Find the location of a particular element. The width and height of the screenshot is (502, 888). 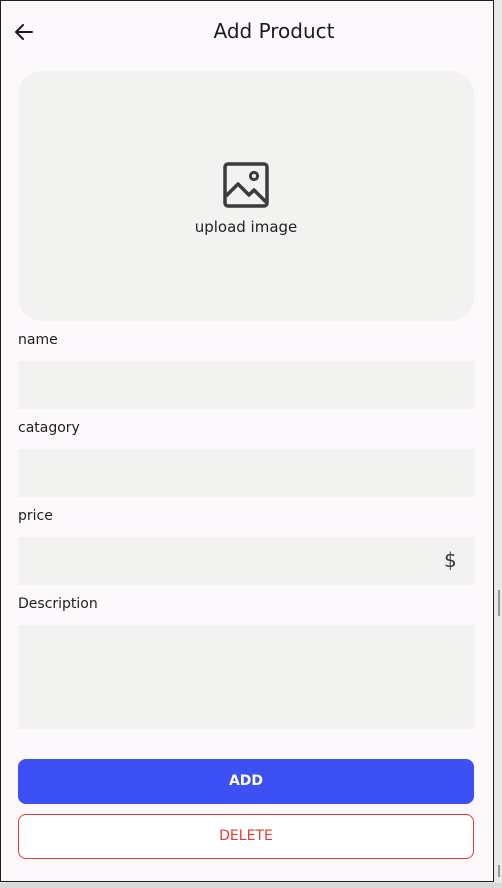

add-button: ADD is located at coordinates (246, 781).